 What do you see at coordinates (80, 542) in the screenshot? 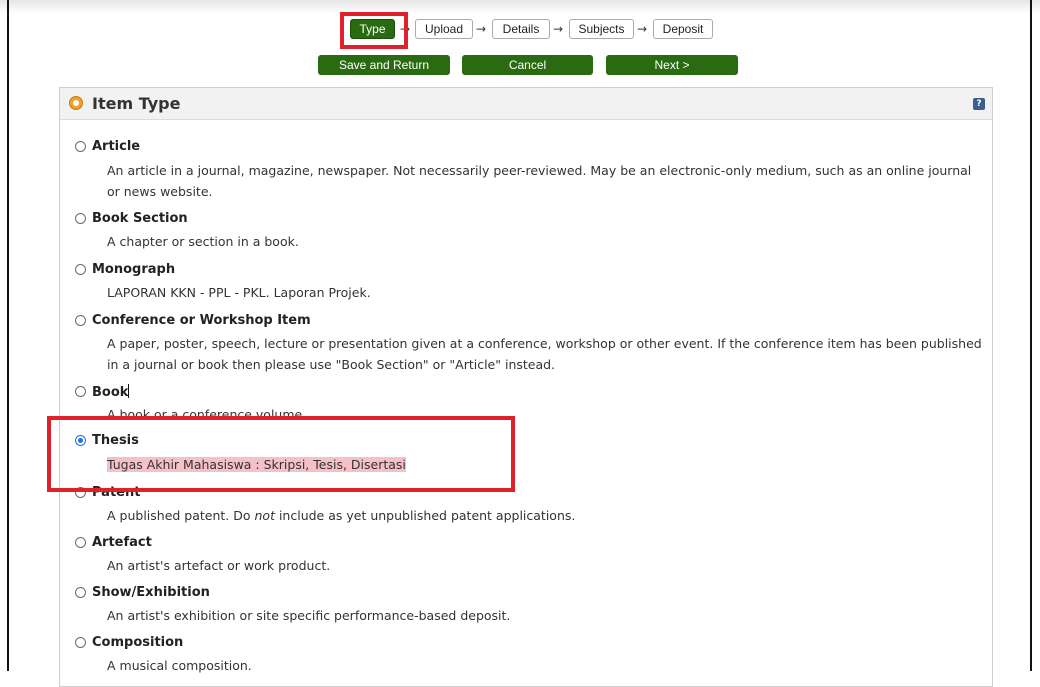
I see `radio-artefact` at bounding box center [80, 542].